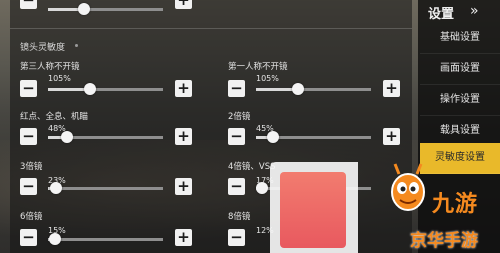 Image resolution: width=500 pixels, height=253 pixels. I want to click on 3x-scope-slider-knob, so click(56, 188).